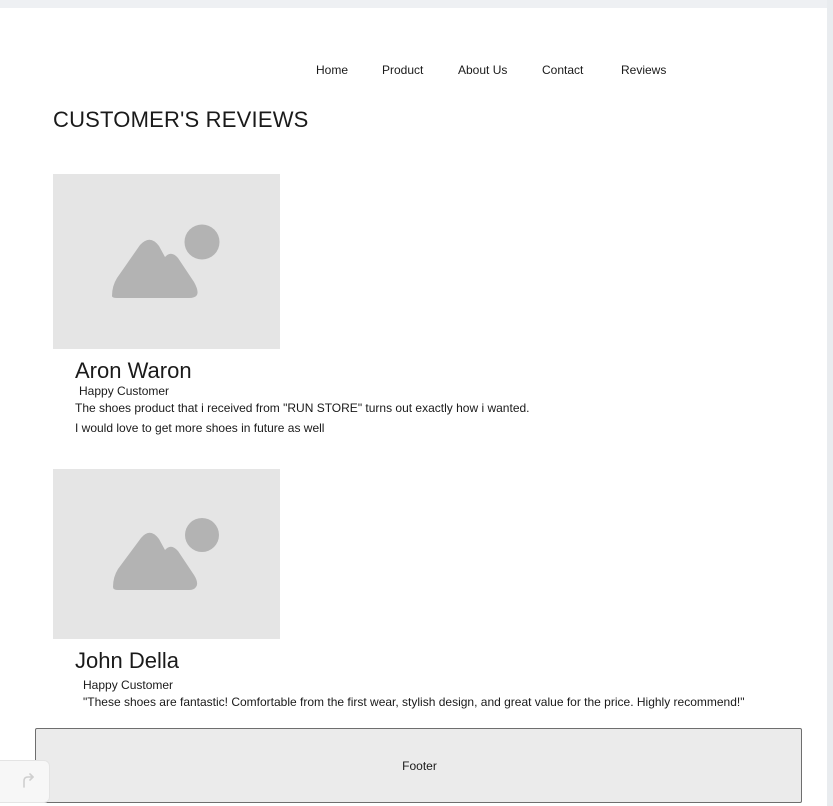 The width and height of the screenshot is (833, 806). What do you see at coordinates (181, 119) in the screenshot?
I see `page-title: CUSTOMER'S REVIEWS` at bounding box center [181, 119].